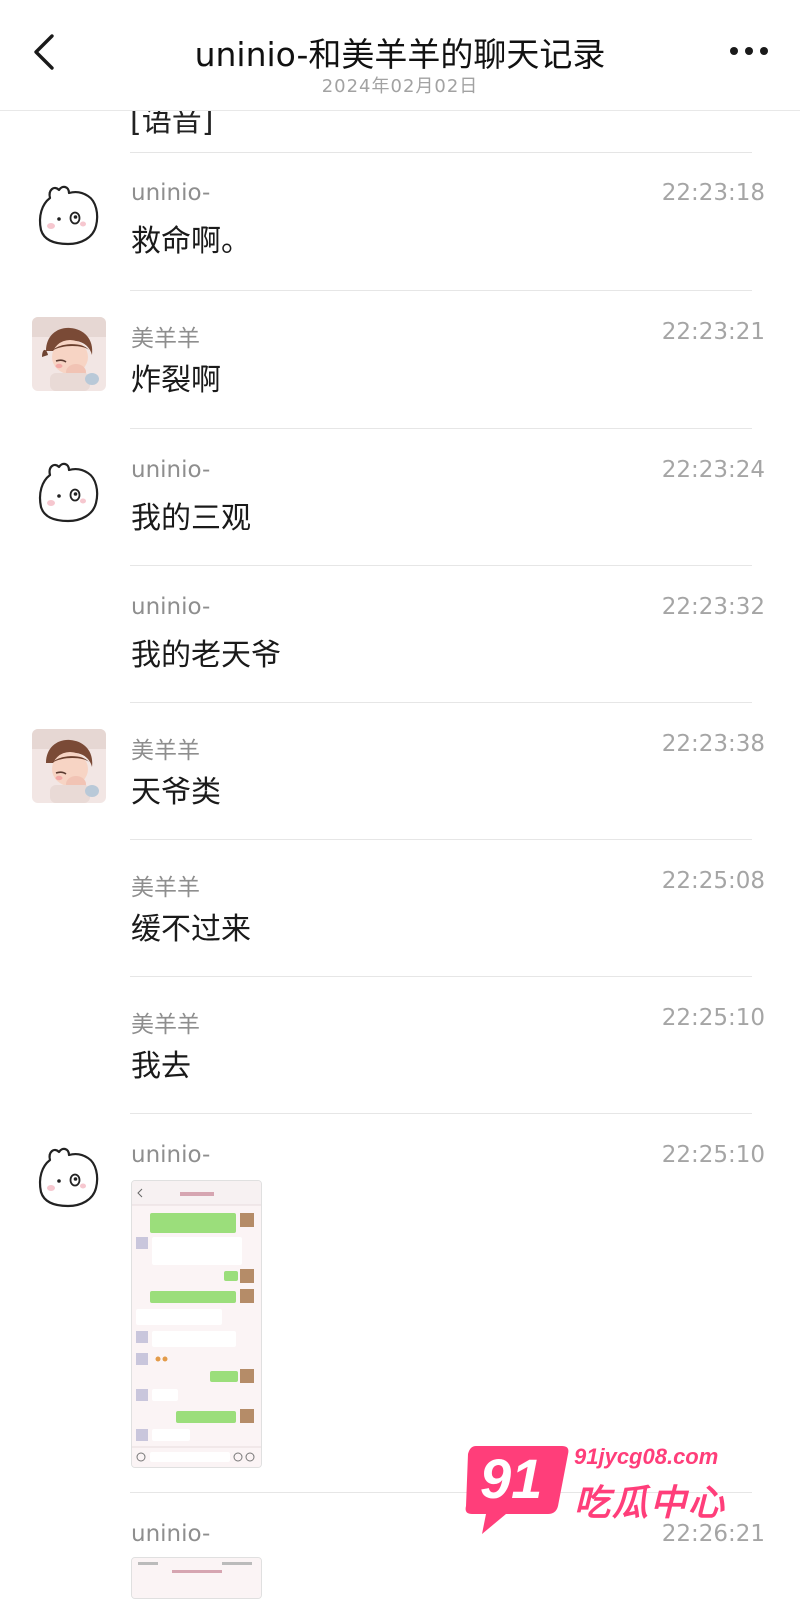  What do you see at coordinates (511, 1478) in the screenshot?
I see `watermark-logo-text: 91` at bounding box center [511, 1478].